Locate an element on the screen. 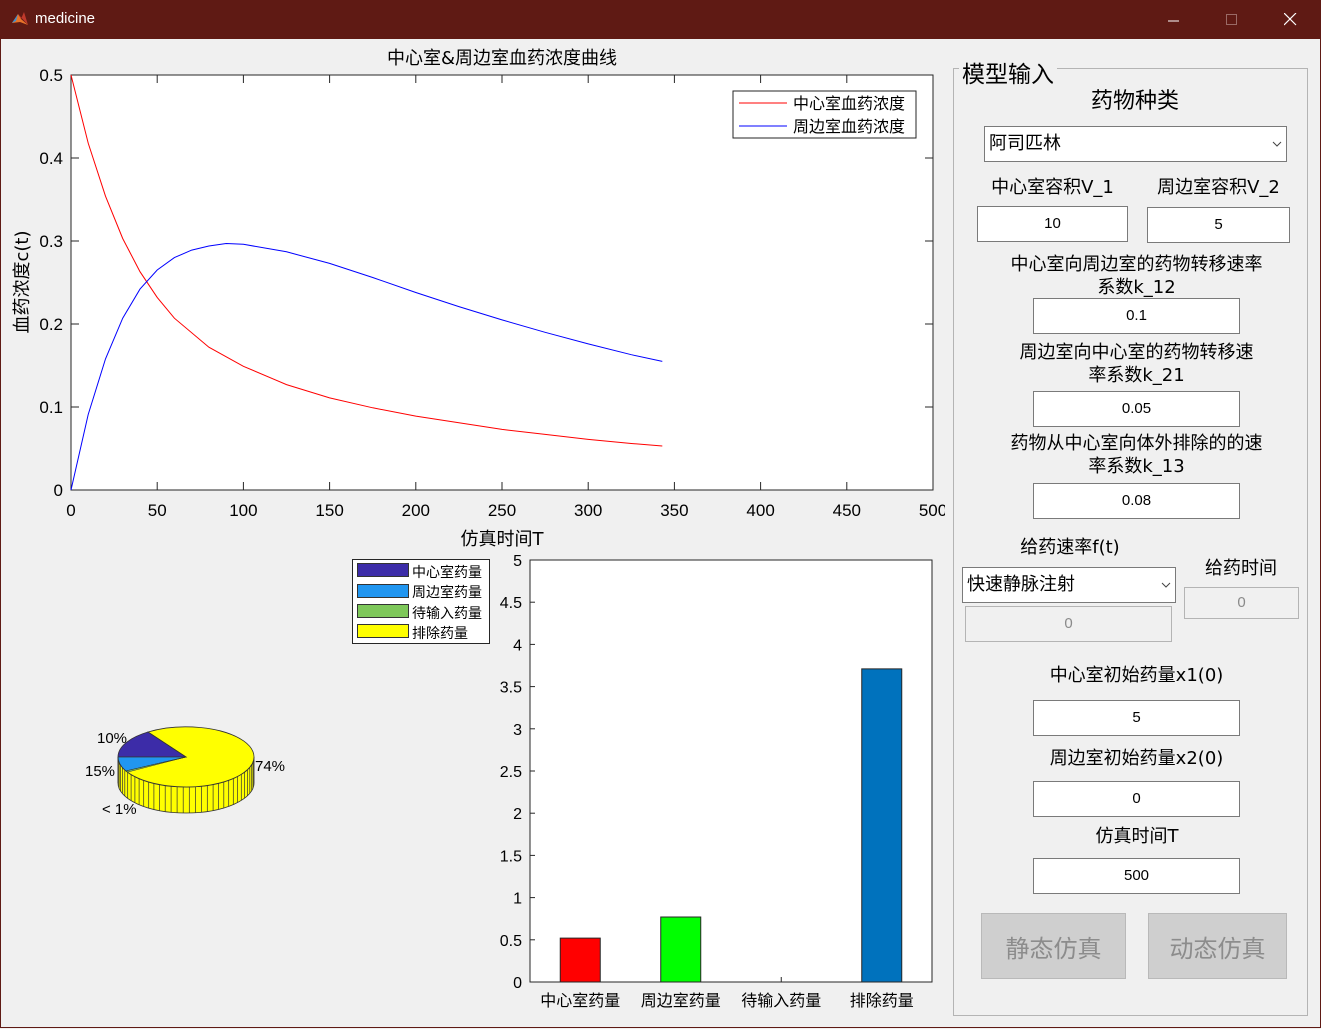  k13-input: 0.08 is located at coordinates (1136, 501).